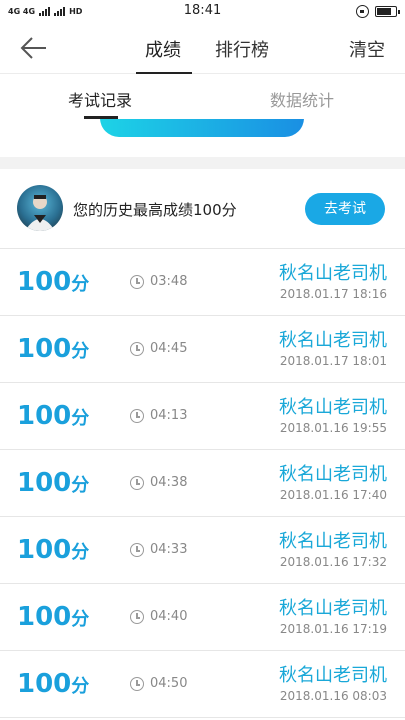 The image size is (405, 720). Describe the element at coordinates (387, 11) in the screenshot. I see `battery-icon` at that location.